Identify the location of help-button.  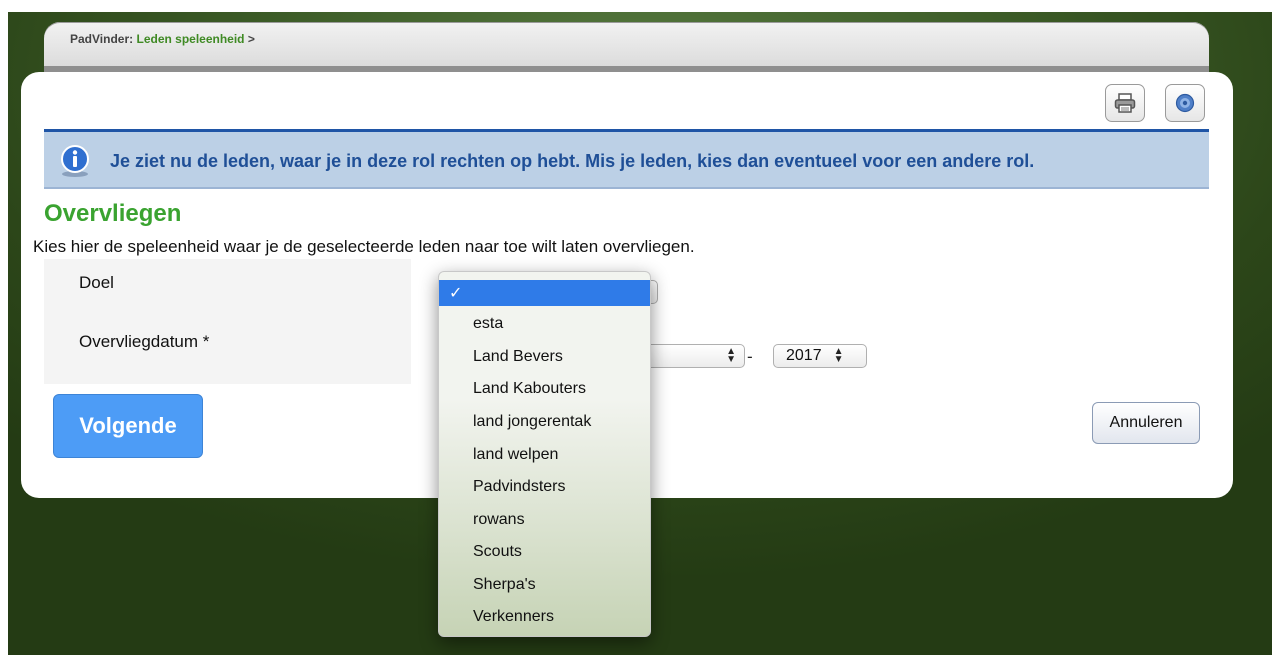
(1185, 103).